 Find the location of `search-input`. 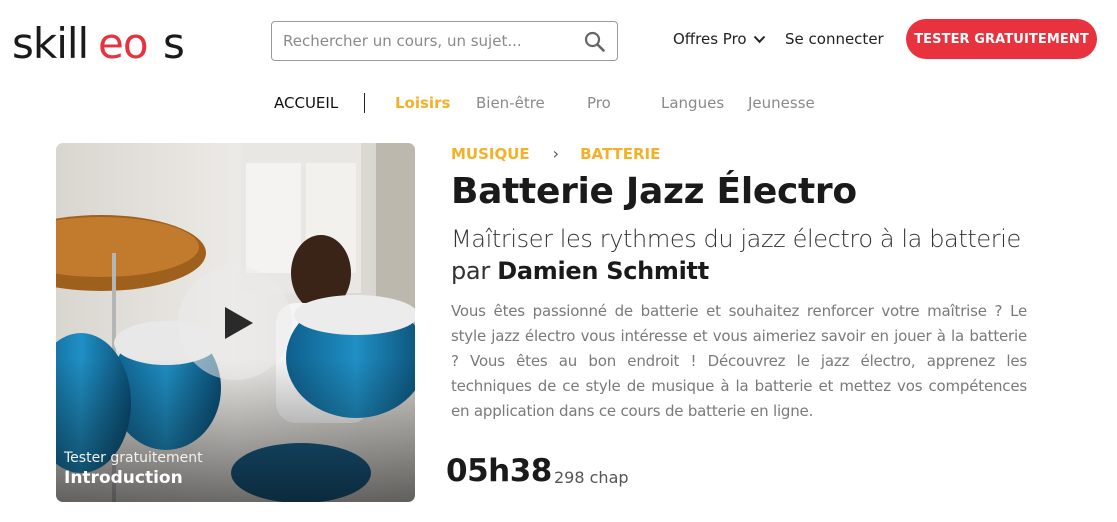

search-input is located at coordinates (428, 41).